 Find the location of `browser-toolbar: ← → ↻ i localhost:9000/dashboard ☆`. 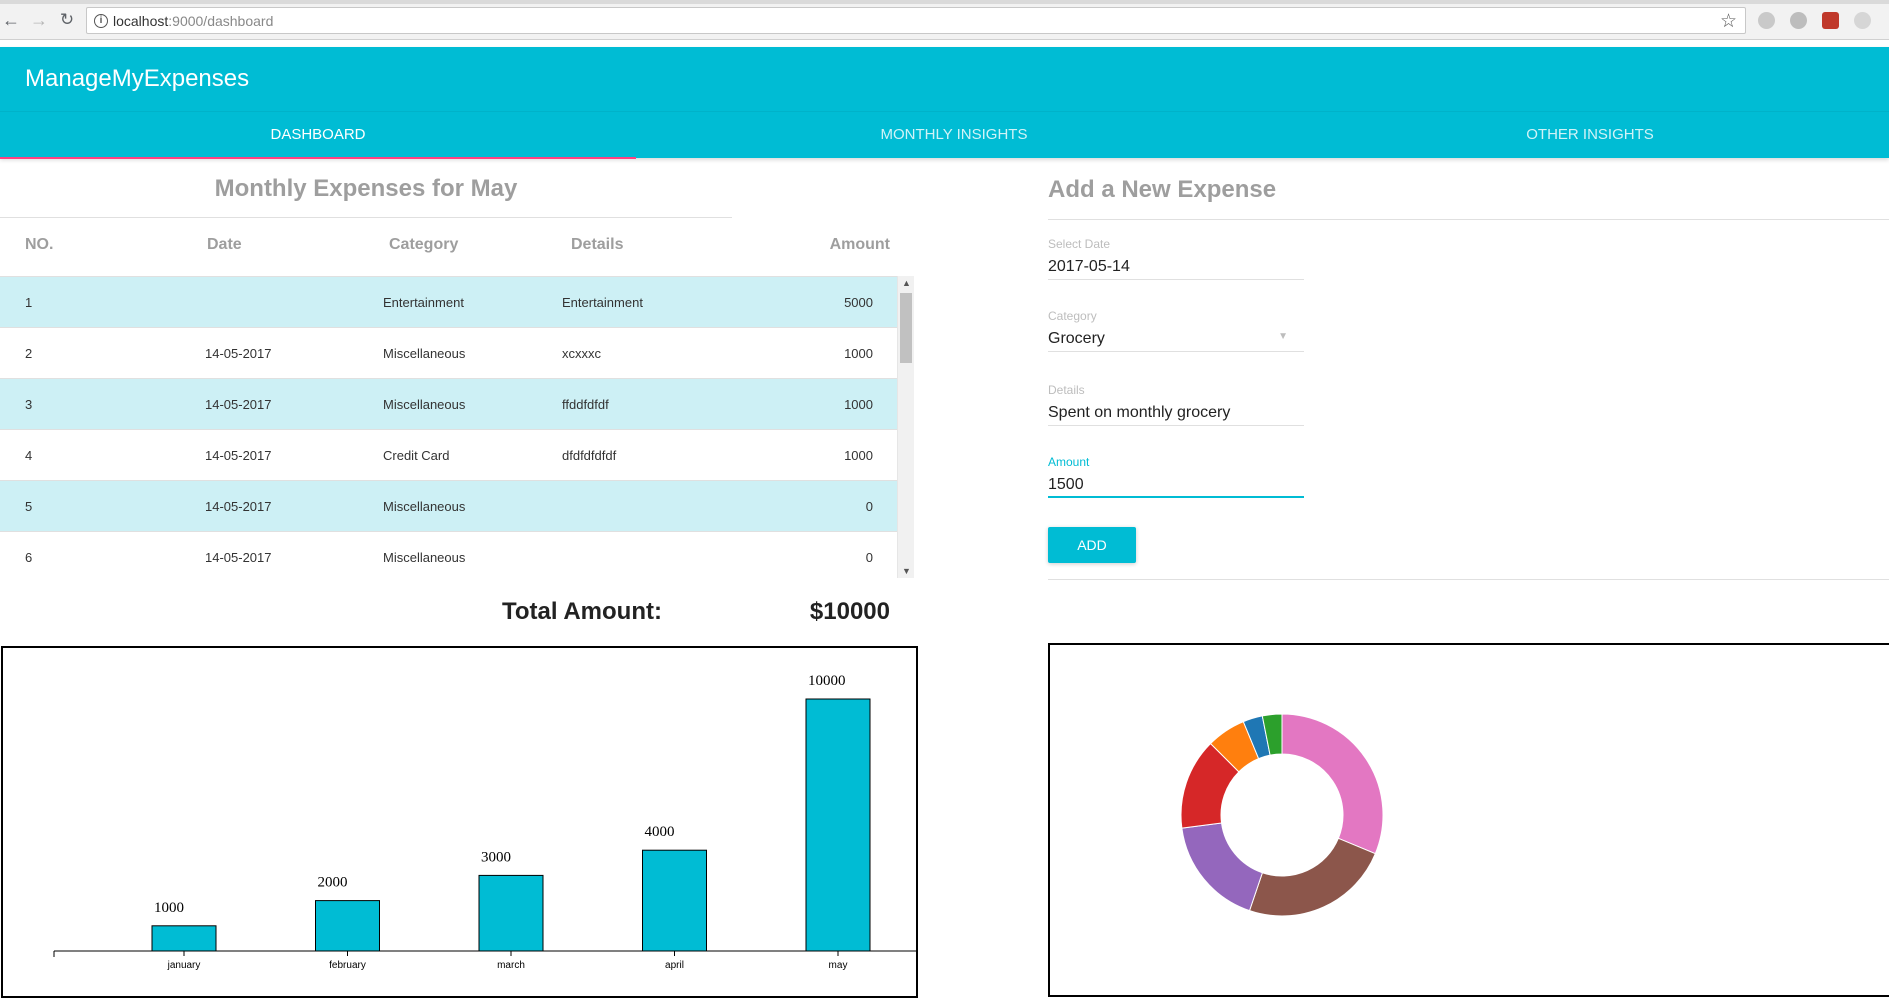

browser-toolbar: ← → ↻ i localhost:9000/dashboard ☆ is located at coordinates (944, 20).